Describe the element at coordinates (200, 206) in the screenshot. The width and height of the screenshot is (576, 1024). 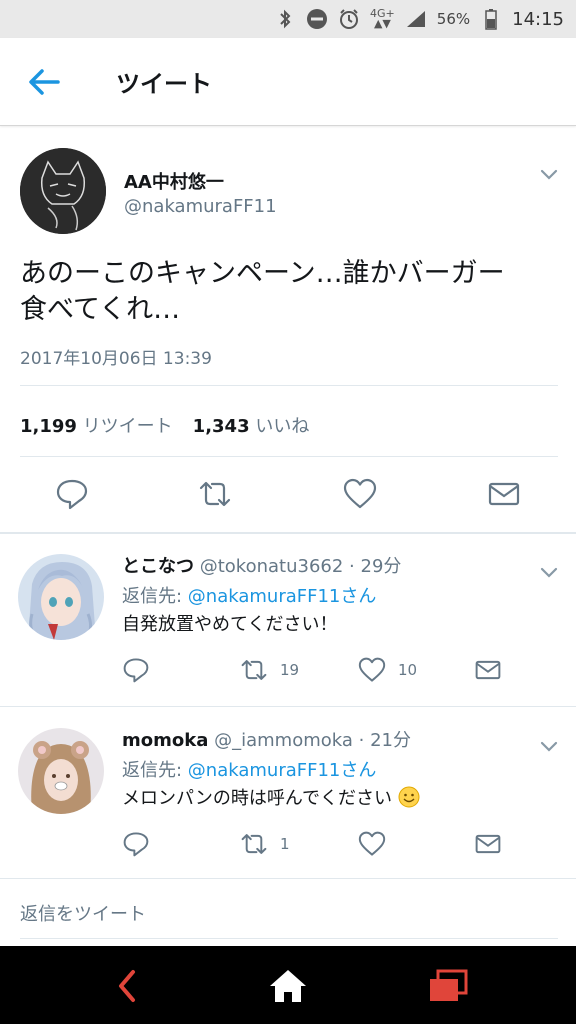
I see `author-handle: @nakamuraFF11` at that location.